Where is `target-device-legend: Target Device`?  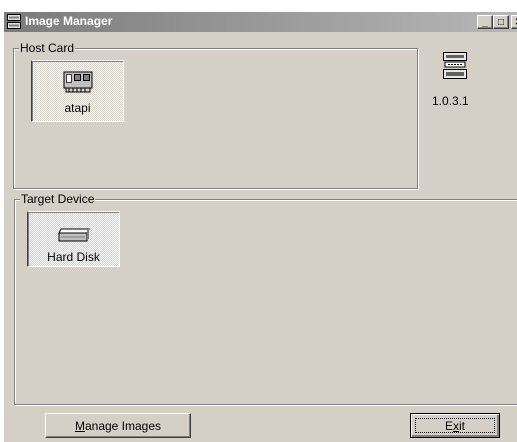
target-device-legend: Target Device is located at coordinates (58, 199).